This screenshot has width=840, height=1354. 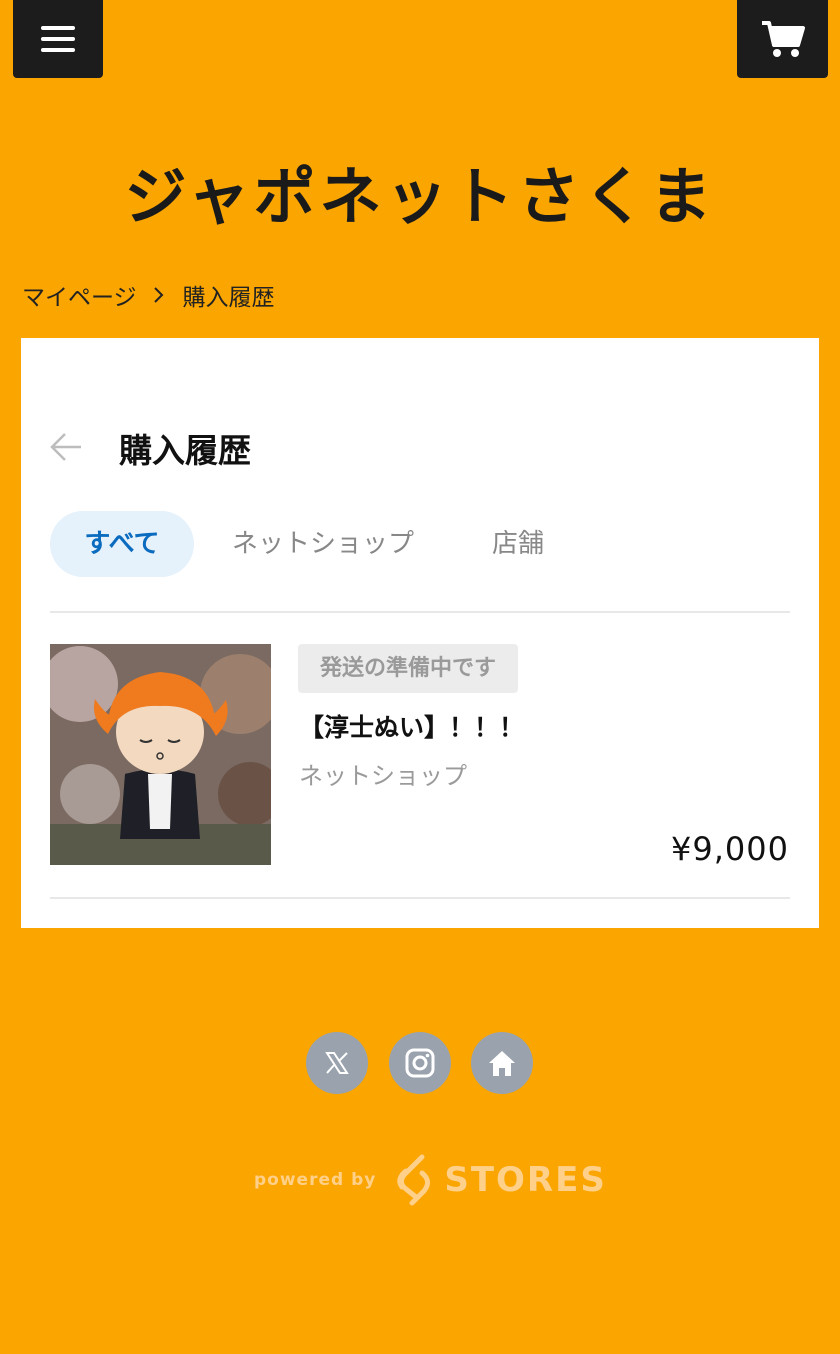 I want to click on back-button, so click(x=66, y=449).